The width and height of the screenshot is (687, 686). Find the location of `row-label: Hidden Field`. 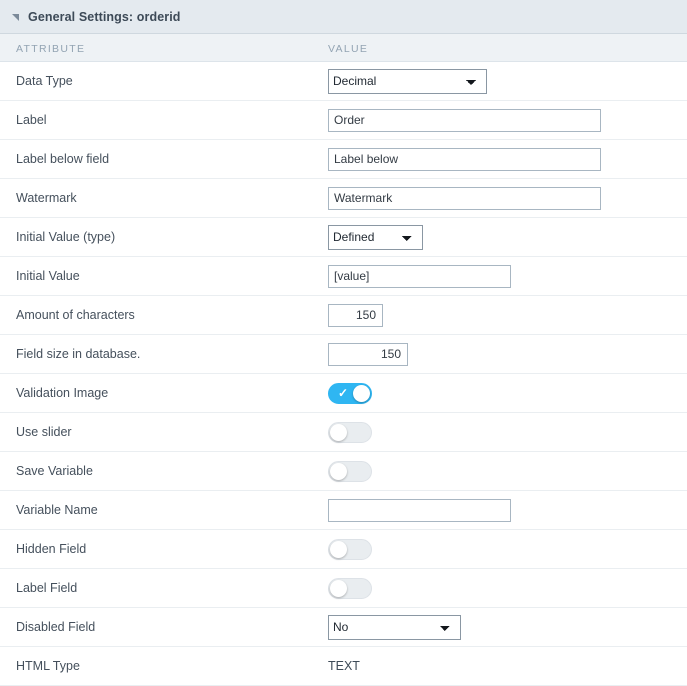

row-label: Hidden Field is located at coordinates (51, 549).